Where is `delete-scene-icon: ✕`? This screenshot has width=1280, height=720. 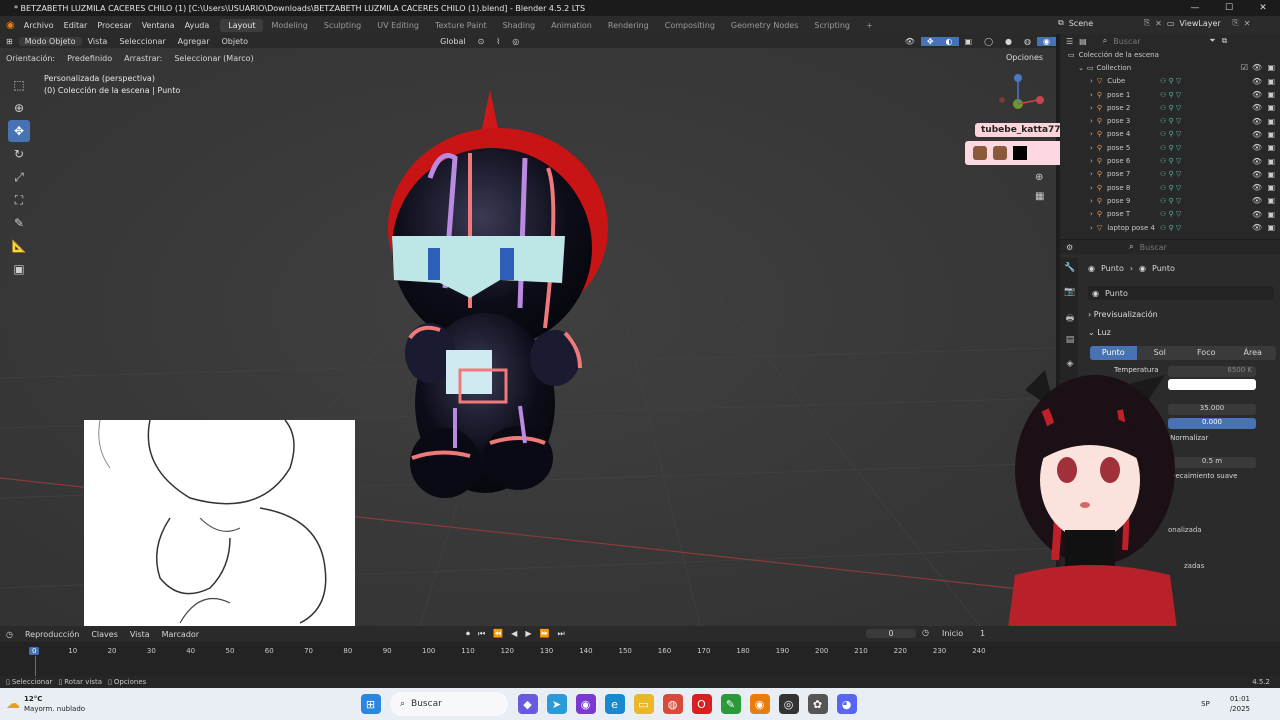
delete-scene-icon: ✕ is located at coordinates (1158, 23).